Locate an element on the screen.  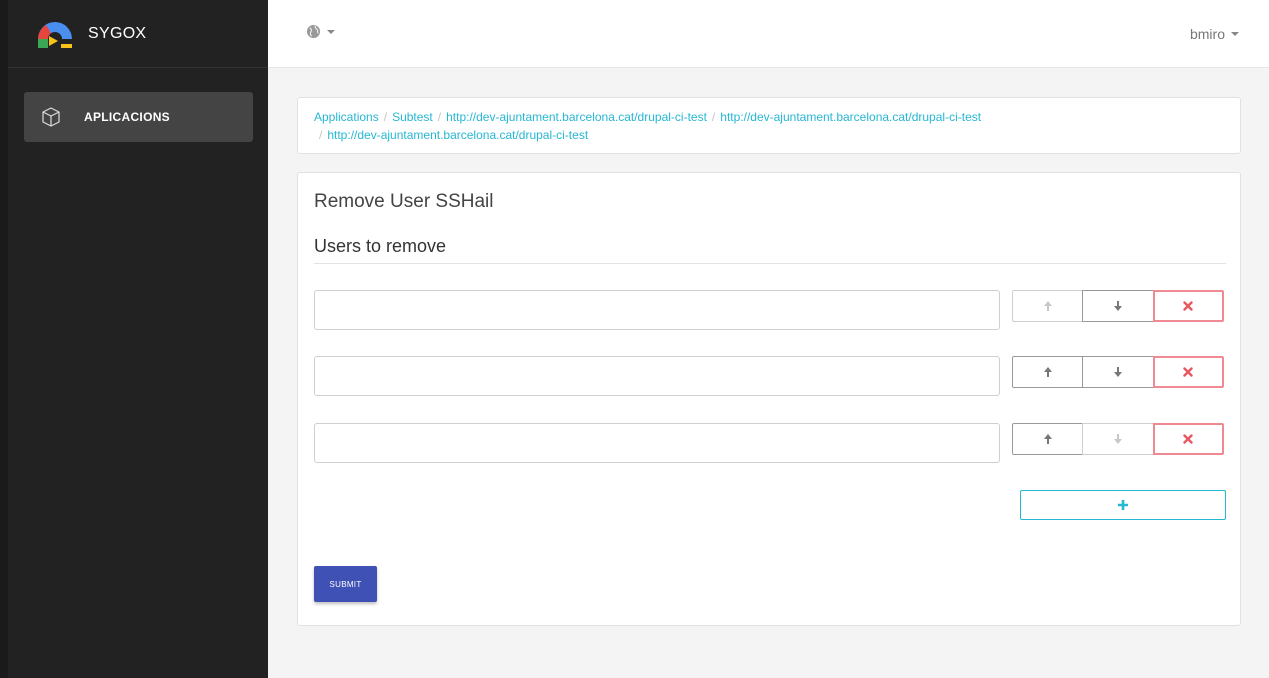
plus-icon is located at coordinates (1123, 505).